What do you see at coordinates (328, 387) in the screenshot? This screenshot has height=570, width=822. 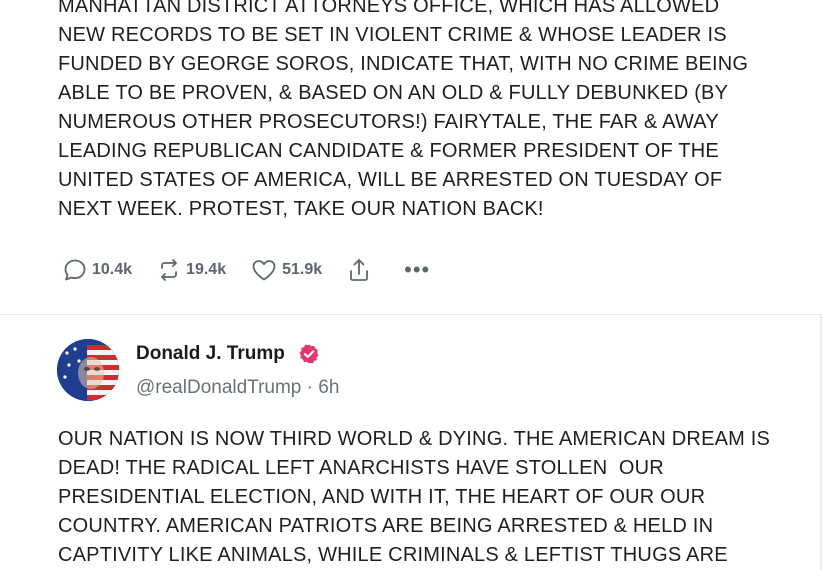 I see `post-time: 6h` at bounding box center [328, 387].